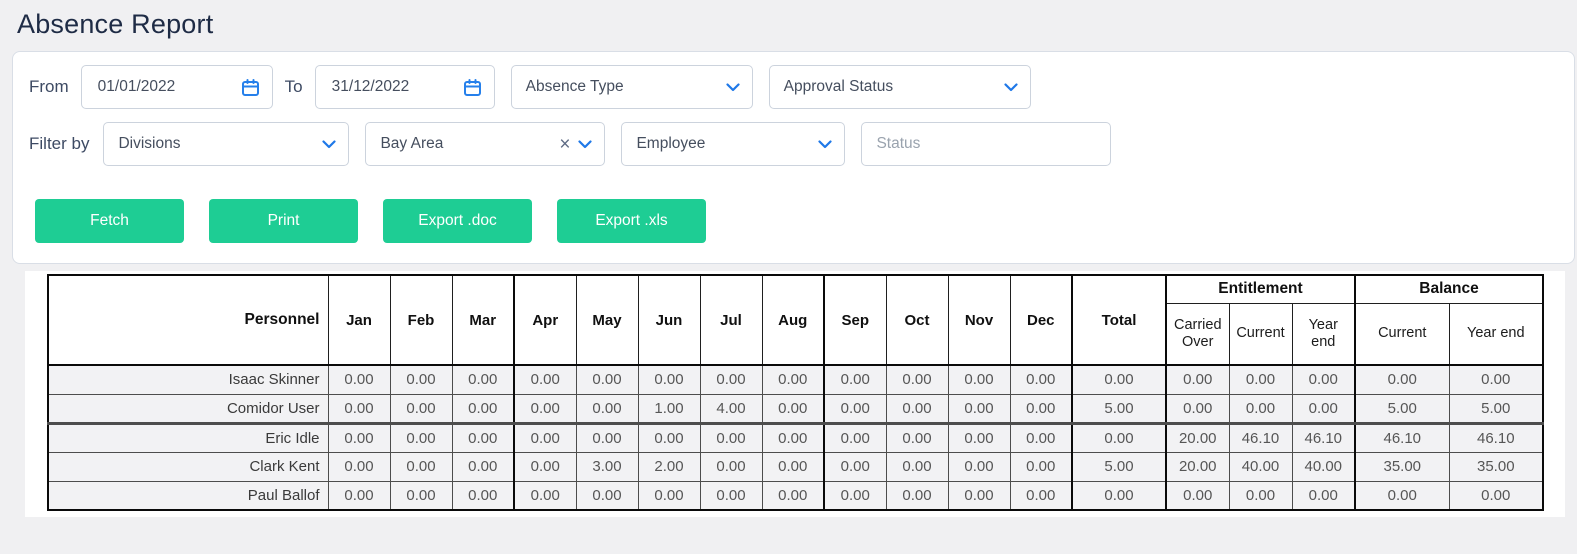 This screenshot has height=554, width=1577. What do you see at coordinates (731, 408) in the screenshot?
I see `month-value-cell: 4.00` at bounding box center [731, 408].